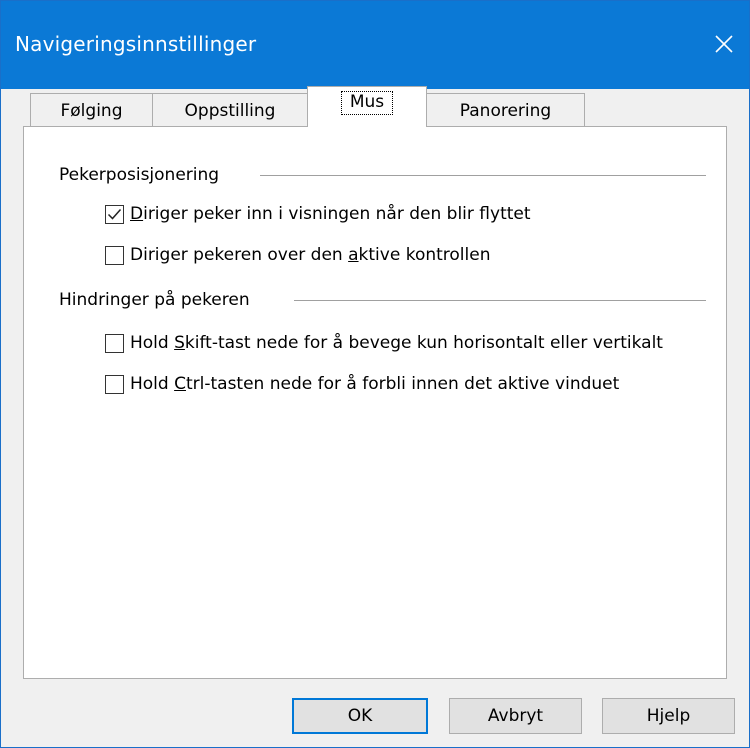  I want to click on cancel-button-label: Avbryt, so click(515, 716).